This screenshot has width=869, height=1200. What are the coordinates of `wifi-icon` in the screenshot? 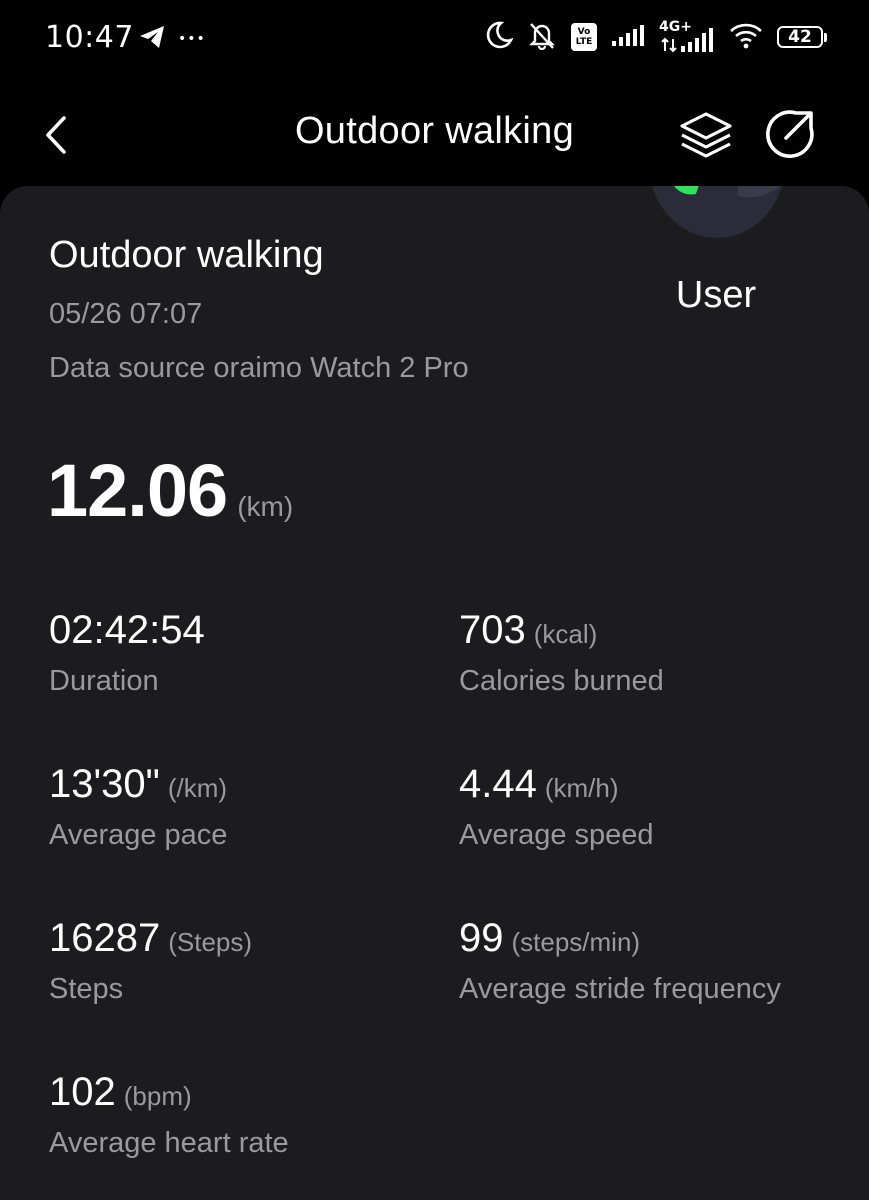 It's located at (746, 37).